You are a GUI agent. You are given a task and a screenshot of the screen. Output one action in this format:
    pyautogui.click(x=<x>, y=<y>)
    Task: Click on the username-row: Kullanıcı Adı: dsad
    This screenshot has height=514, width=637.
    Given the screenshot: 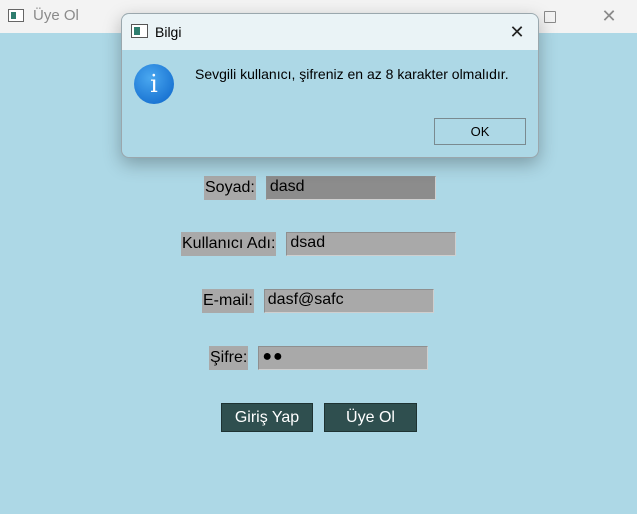 What is the action you would take?
    pyautogui.click(x=319, y=244)
    